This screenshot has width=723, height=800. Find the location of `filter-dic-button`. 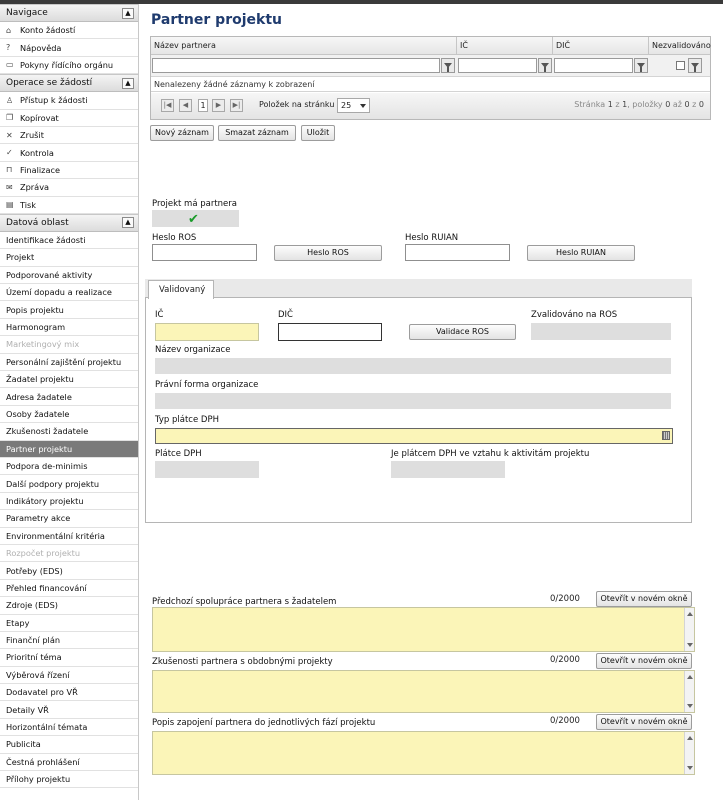

filter-dic-button is located at coordinates (641, 65).